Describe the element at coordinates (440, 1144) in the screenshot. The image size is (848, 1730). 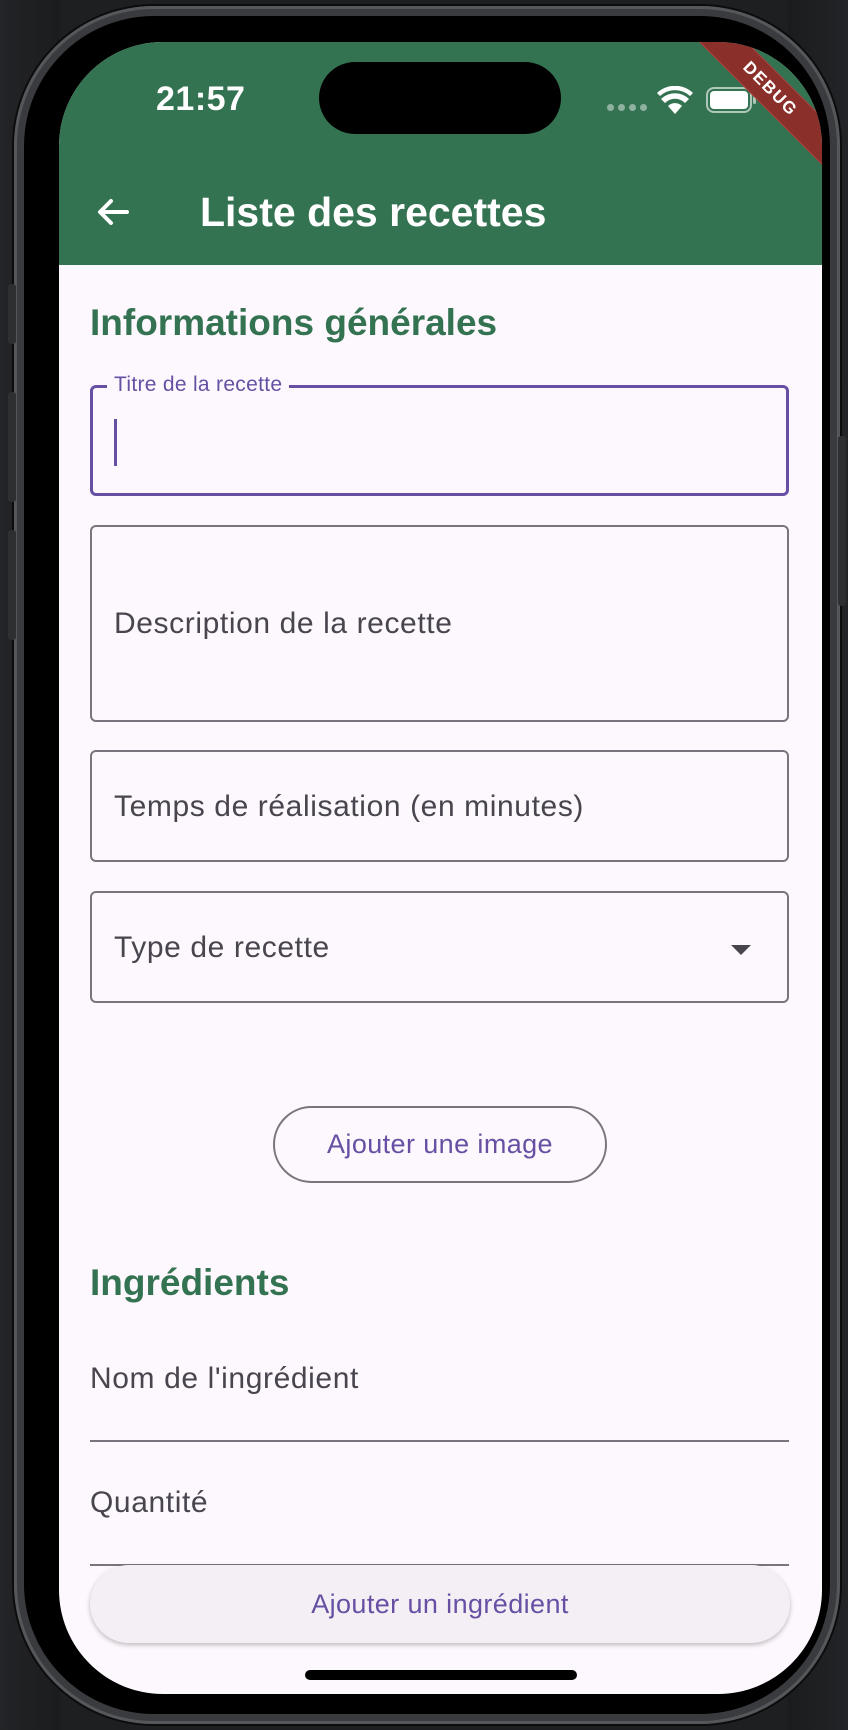
I see `add-image-button: Ajouter une image` at that location.